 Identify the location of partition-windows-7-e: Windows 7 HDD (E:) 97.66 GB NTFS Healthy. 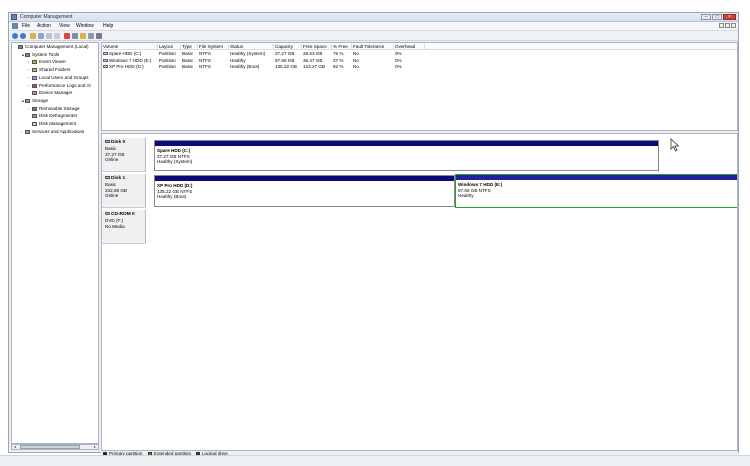
(596, 191).